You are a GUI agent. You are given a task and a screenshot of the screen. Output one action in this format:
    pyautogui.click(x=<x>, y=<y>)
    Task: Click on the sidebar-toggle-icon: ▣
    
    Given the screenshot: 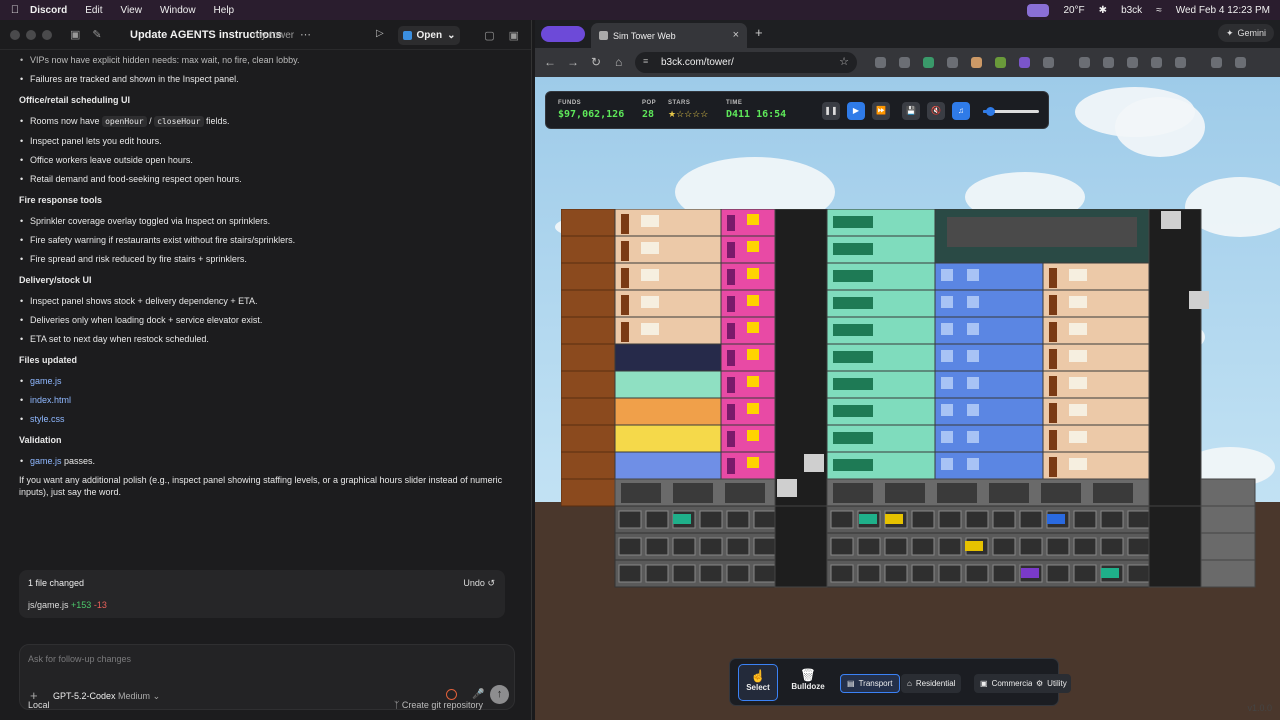 What is the action you would take?
    pyautogui.click(x=75, y=34)
    